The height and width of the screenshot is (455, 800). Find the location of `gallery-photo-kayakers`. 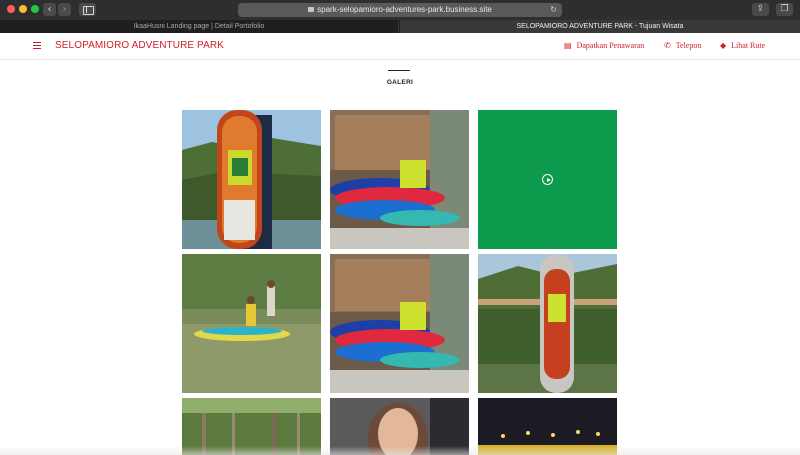

gallery-photo-kayakers is located at coordinates (251, 323).